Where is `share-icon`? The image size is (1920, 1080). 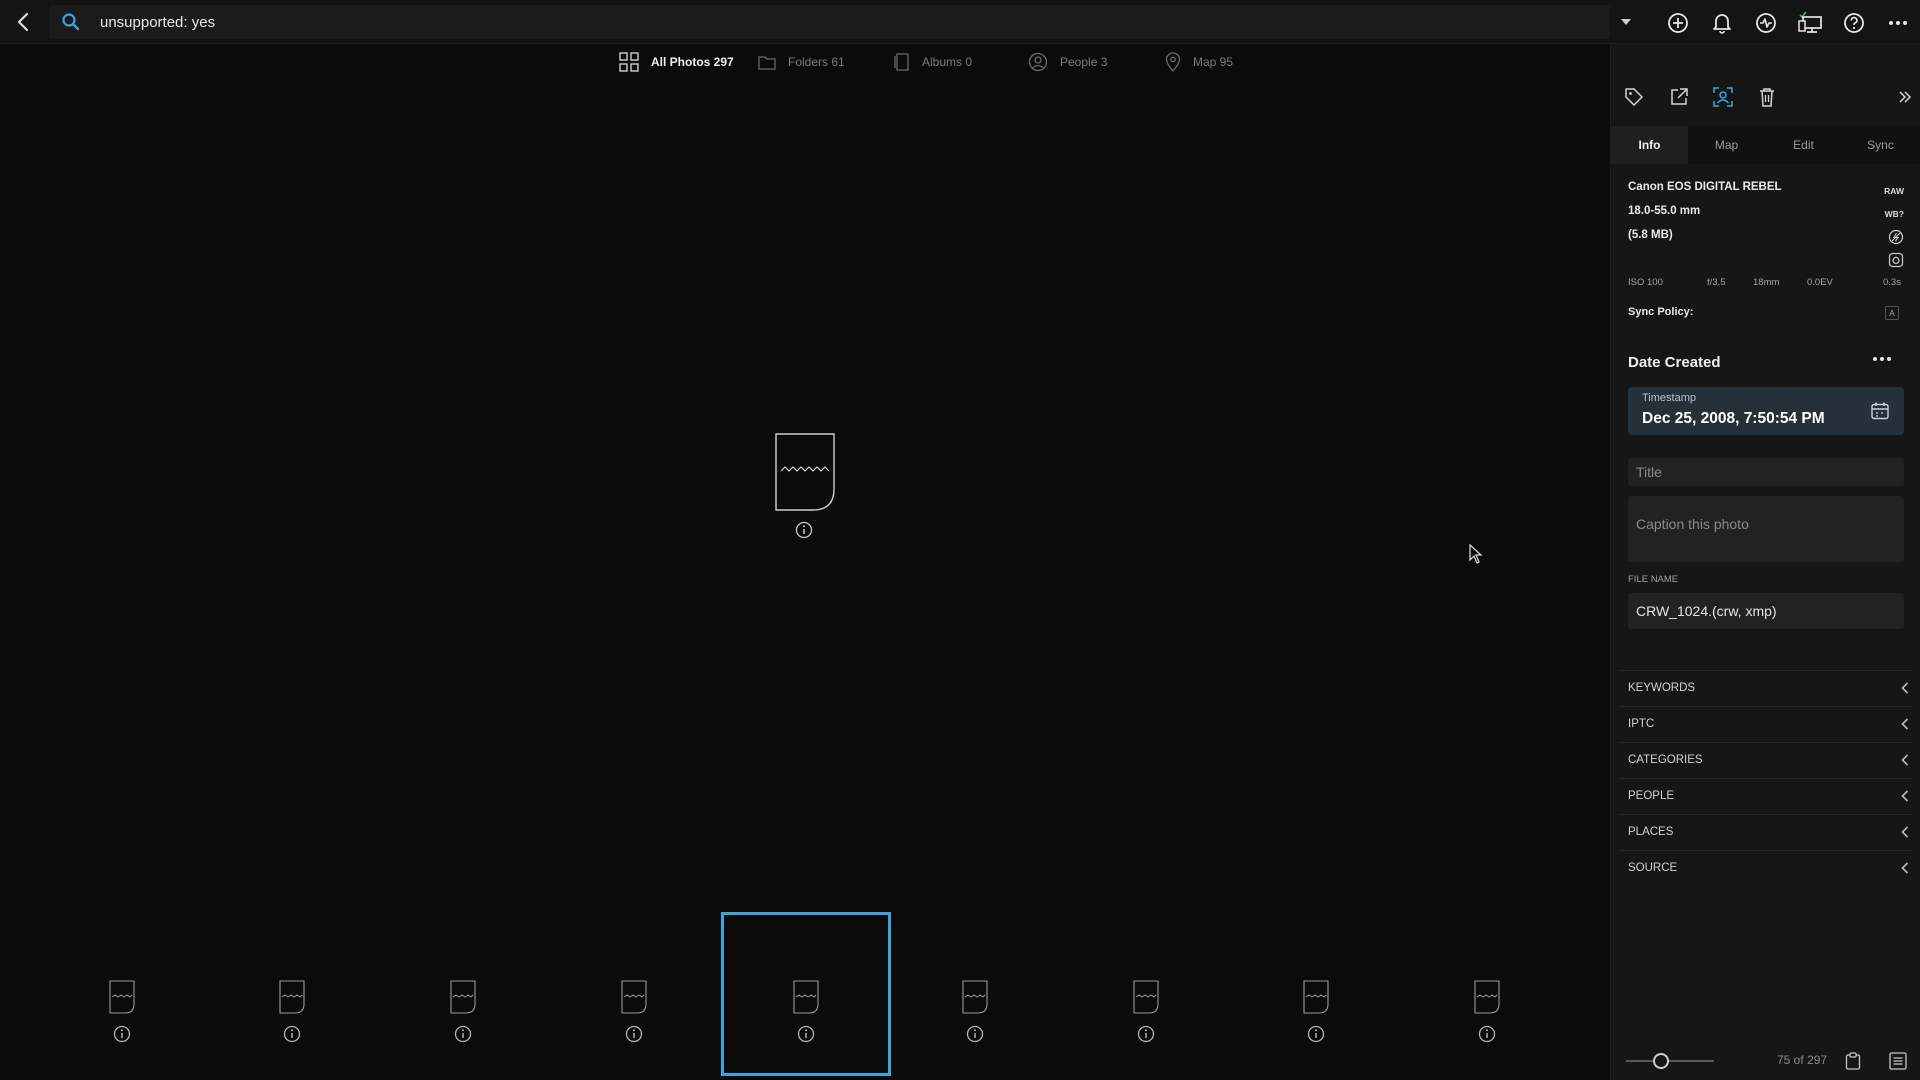
share-icon is located at coordinates (1679, 97).